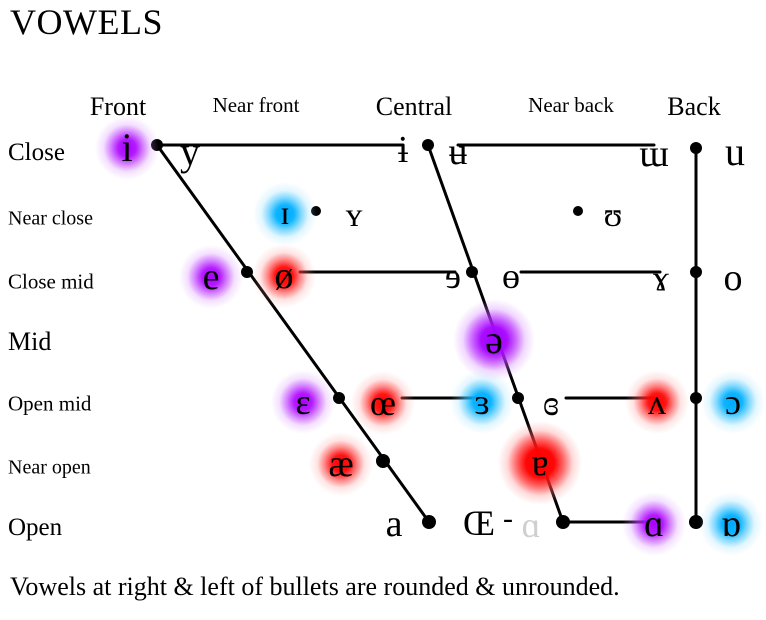 The image size is (766, 620). What do you see at coordinates (571, 105) in the screenshot?
I see `column-header-near-back: Near back` at bounding box center [571, 105].